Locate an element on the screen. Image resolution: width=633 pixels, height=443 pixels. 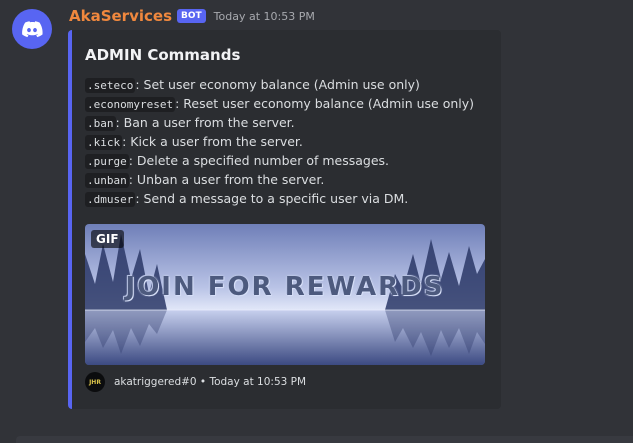
discord-logo-icon is located at coordinates (32, 29).